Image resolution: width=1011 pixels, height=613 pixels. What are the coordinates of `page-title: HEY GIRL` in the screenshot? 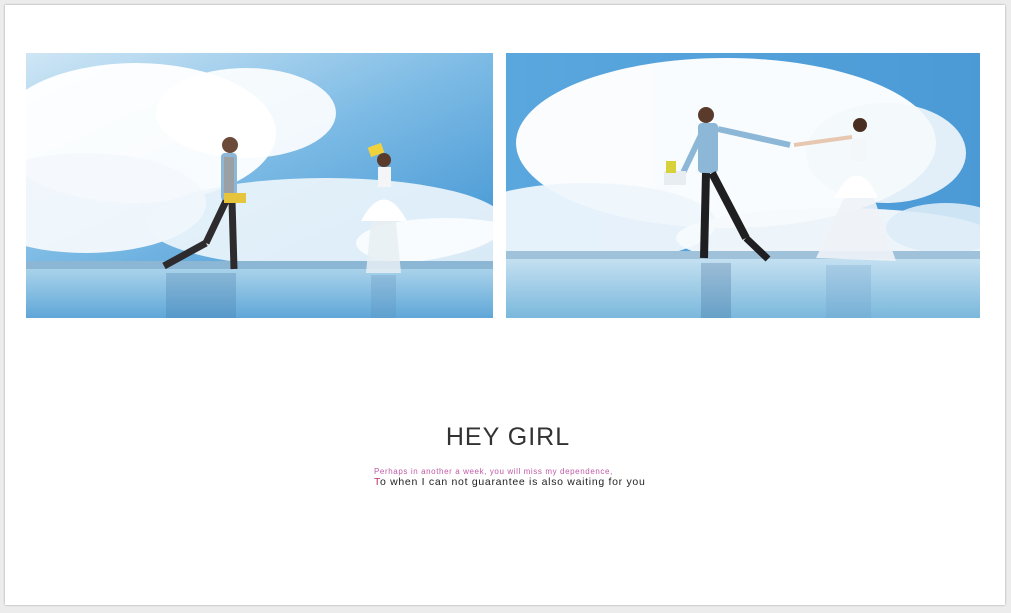 It's located at (508, 437).